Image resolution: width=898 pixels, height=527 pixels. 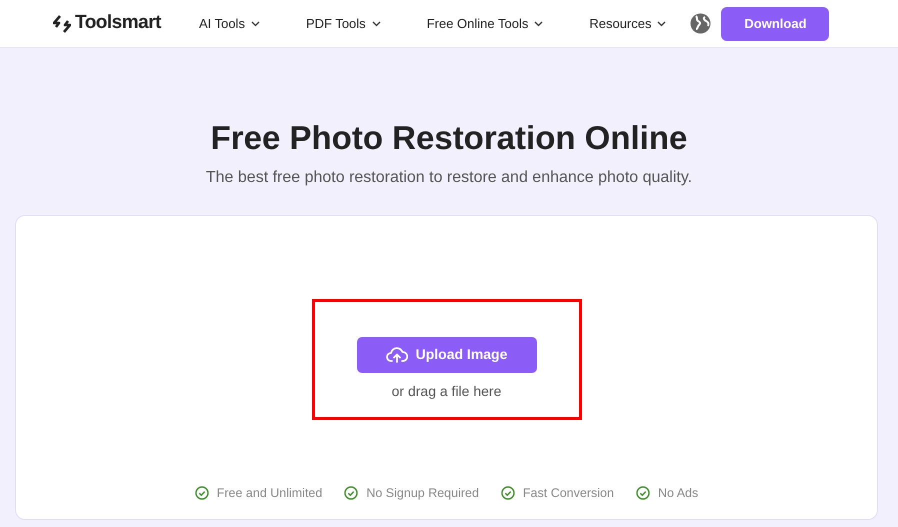 What do you see at coordinates (397, 355) in the screenshot?
I see `upload-cloud-icon` at bounding box center [397, 355].